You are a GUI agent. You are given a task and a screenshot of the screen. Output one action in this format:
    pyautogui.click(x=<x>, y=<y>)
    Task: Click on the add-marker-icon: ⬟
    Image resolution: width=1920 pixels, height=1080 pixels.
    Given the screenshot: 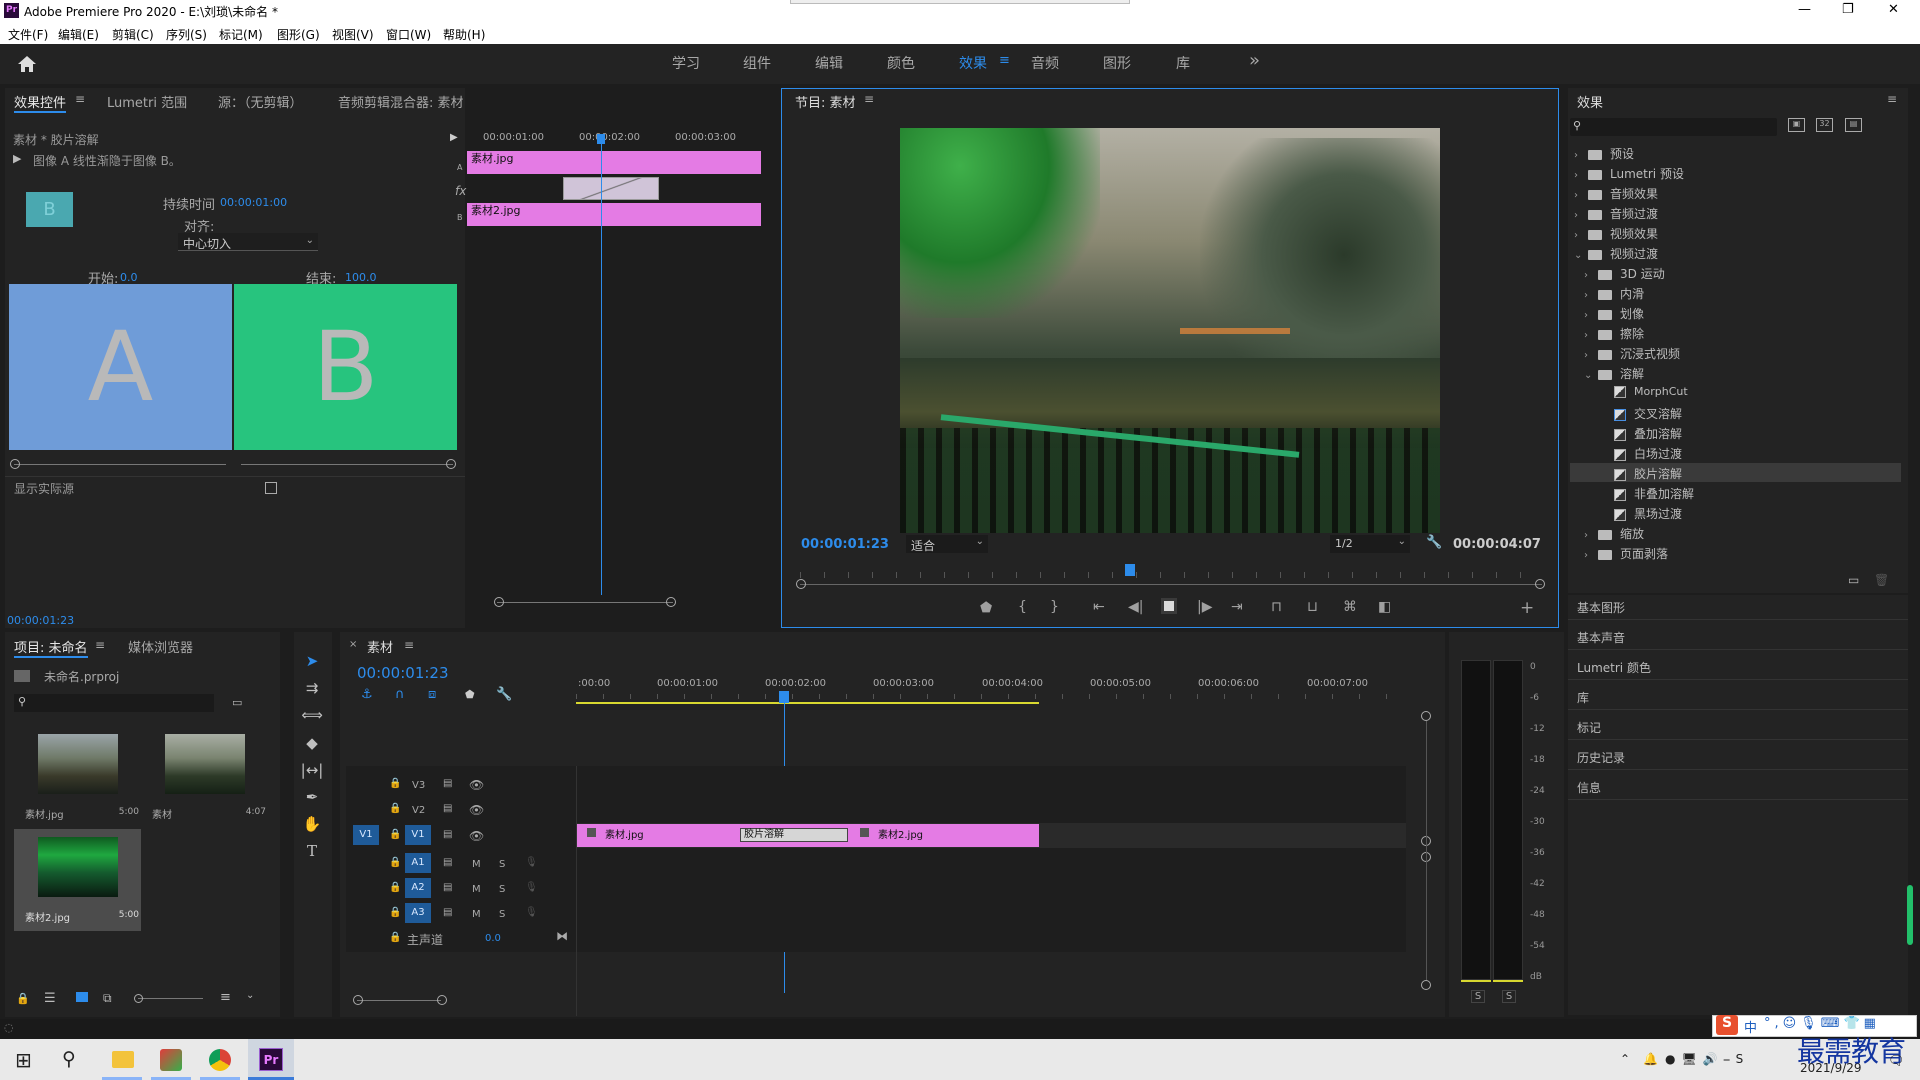 What is the action you would take?
    pyautogui.click(x=470, y=694)
    